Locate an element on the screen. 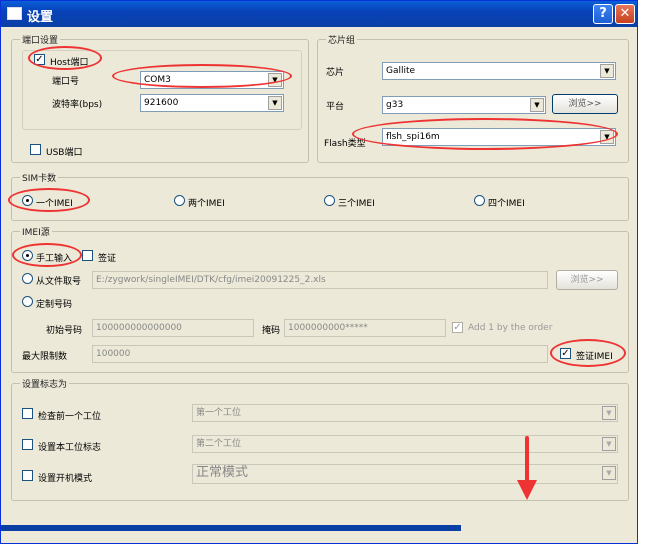 The width and height of the screenshot is (648, 544). highlight-flash-type is located at coordinates (485, 134).